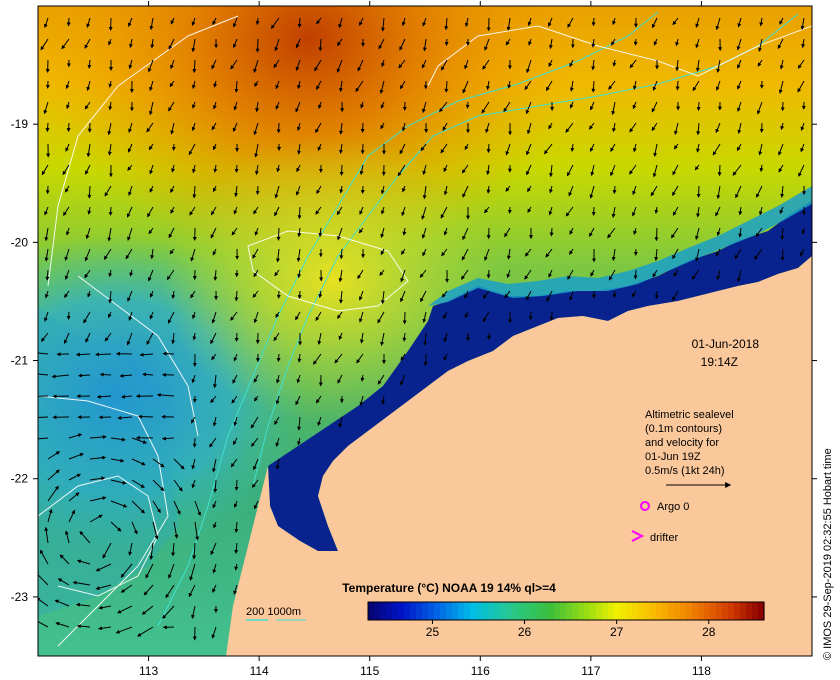 This screenshot has width=840, height=680. I want to click on lat-tick-label: -23, so click(20, 597).